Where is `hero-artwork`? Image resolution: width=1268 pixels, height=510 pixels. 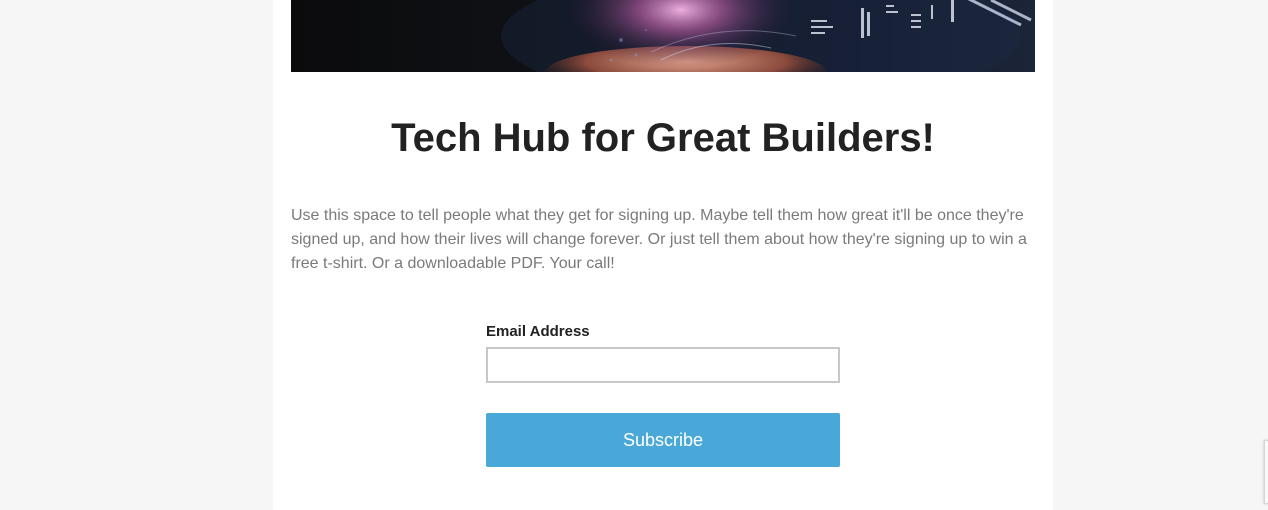 hero-artwork is located at coordinates (663, 36).